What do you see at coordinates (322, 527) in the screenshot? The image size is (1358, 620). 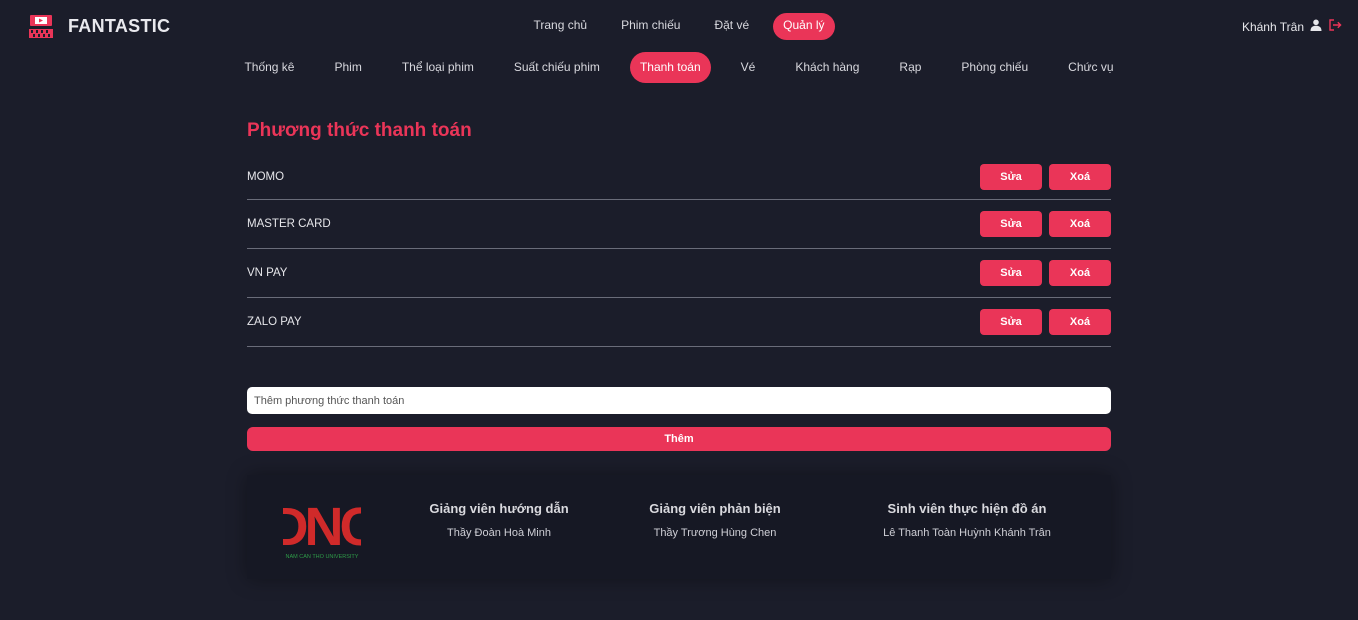 I see `svg-text: DNC` at bounding box center [322, 527].